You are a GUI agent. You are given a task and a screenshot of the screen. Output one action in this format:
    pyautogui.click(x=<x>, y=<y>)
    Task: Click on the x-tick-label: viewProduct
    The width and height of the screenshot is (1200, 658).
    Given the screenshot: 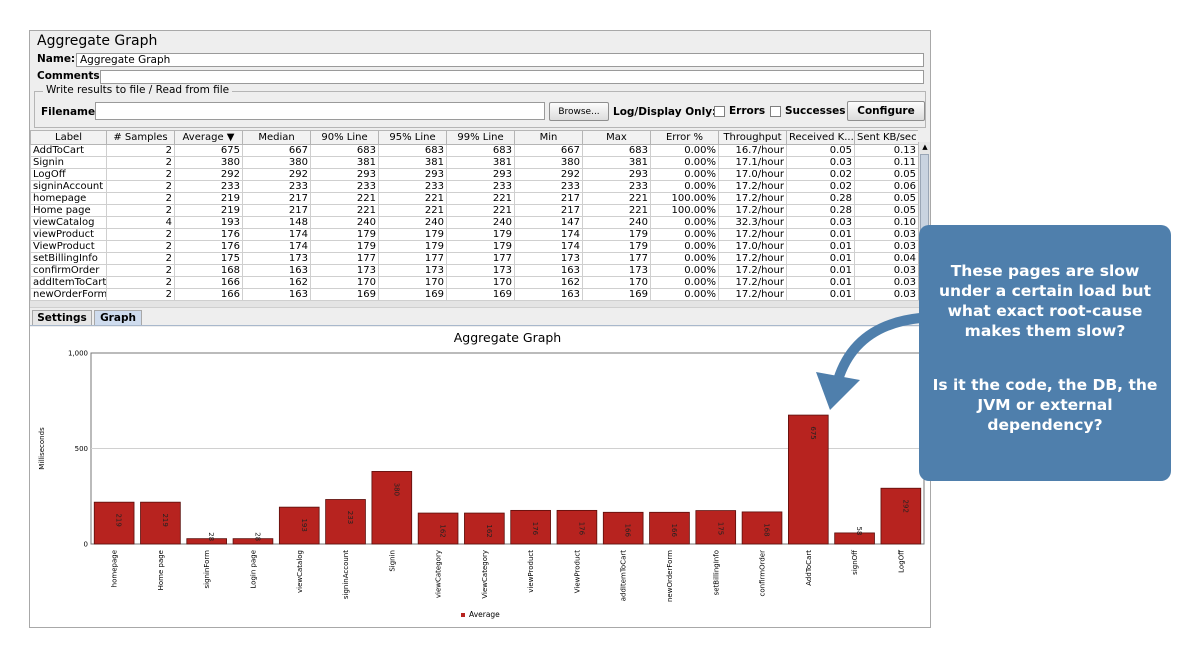 What is the action you would take?
    pyautogui.click(x=531, y=571)
    